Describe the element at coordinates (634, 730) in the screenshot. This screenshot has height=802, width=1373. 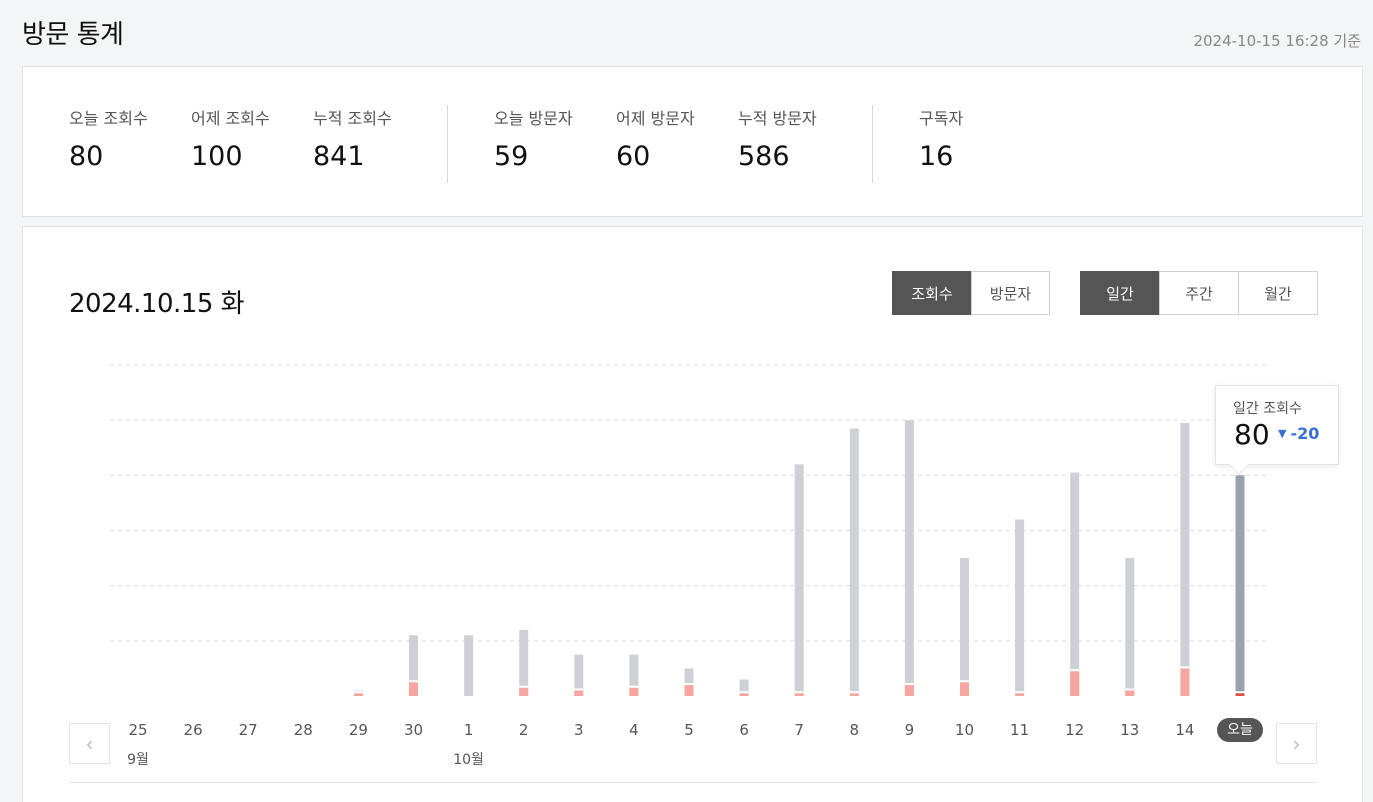
I see `x-label-9: 4` at that location.